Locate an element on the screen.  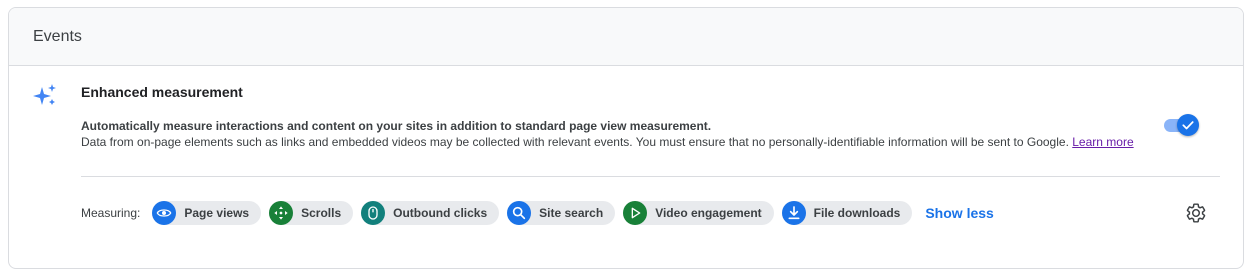
card-title: Events is located at coordinates (57, 36).